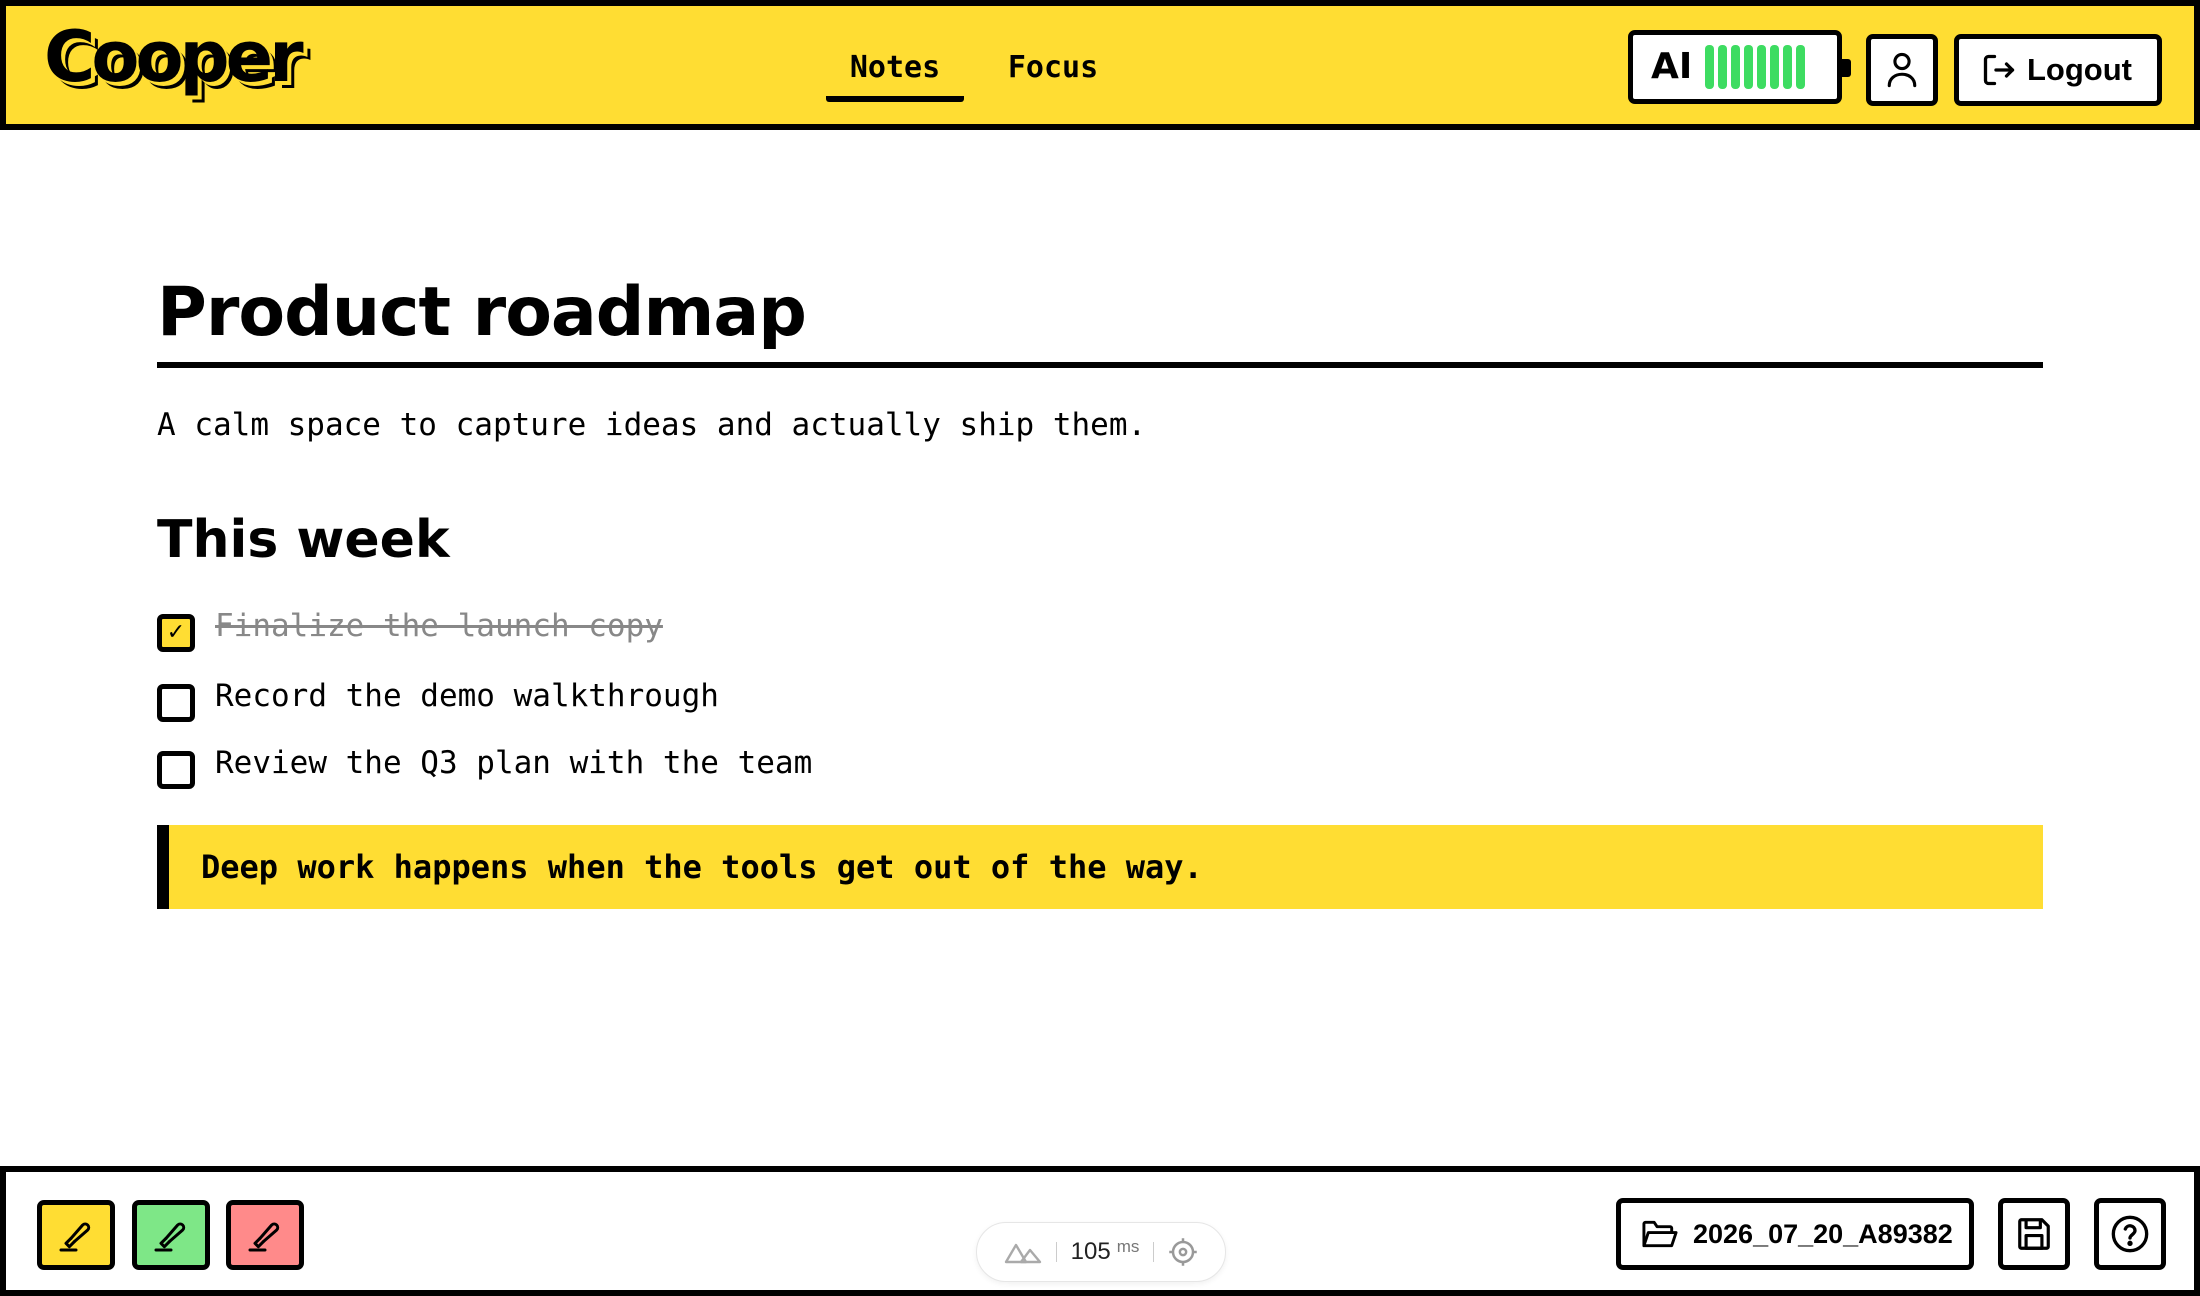 Image resolution: width=2200 pixels, height=1296 pixels. I want to click on help-icon, so click(2130, 1234).